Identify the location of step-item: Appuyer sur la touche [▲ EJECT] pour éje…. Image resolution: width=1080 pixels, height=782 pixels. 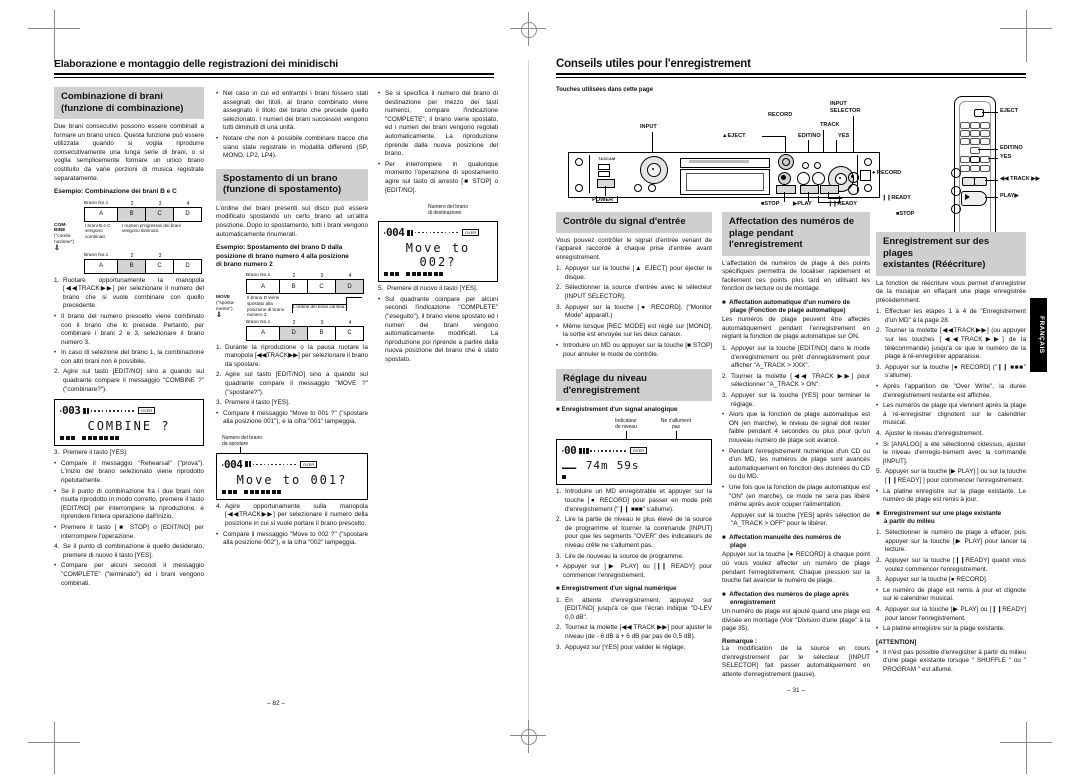
(634, 273).